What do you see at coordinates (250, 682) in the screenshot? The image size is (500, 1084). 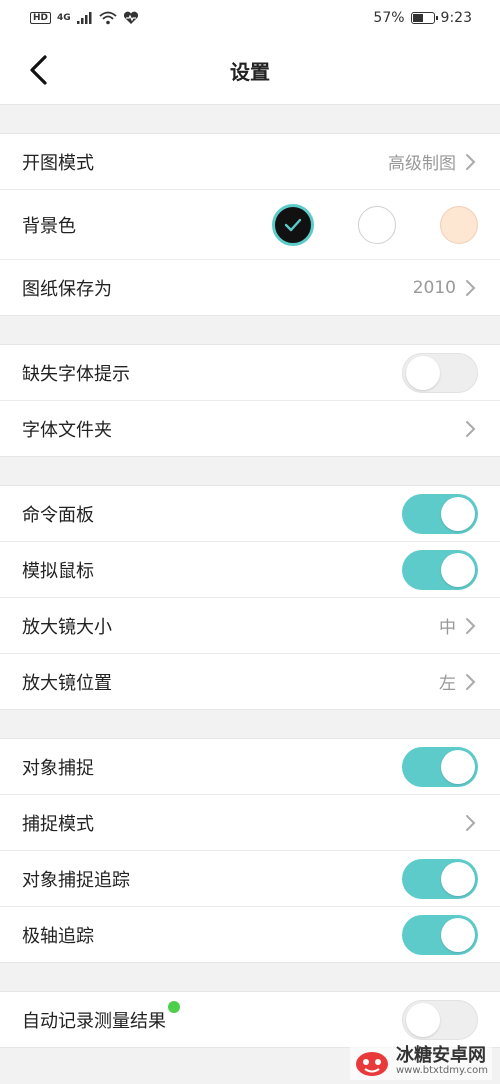 I see `setting-row-magnifier-position: 放大镜位置 左` at bounding box center [250, 682].